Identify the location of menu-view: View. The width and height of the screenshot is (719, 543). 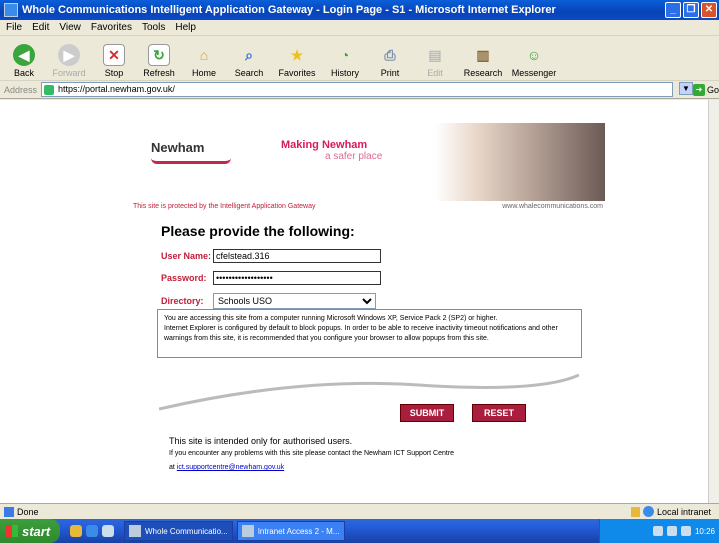
(70, 27).